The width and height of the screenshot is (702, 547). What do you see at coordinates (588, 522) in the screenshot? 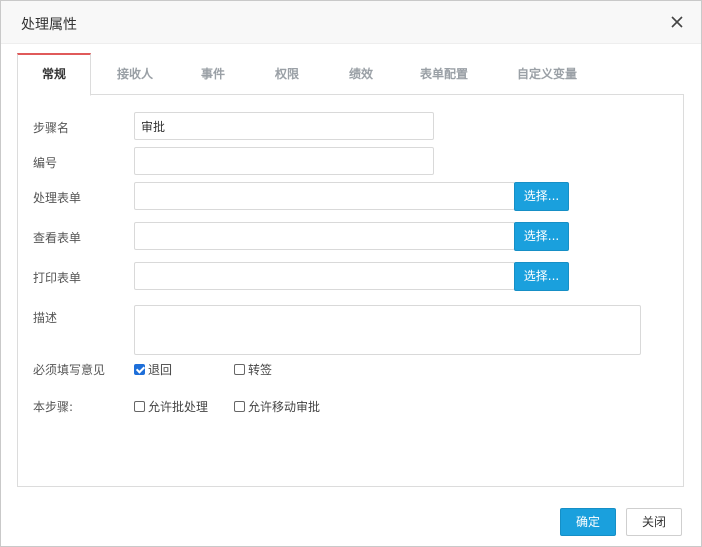
I see `ok-button: 确定` at bounding box center [588, 522].